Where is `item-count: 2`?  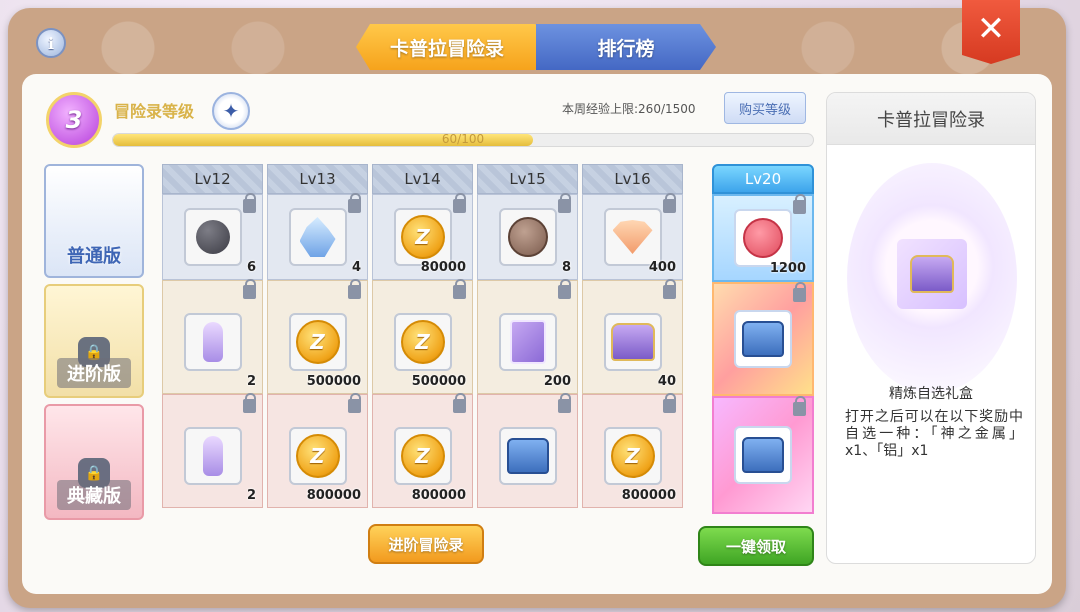
item-count: 2 is located at coordinates (251, 381).